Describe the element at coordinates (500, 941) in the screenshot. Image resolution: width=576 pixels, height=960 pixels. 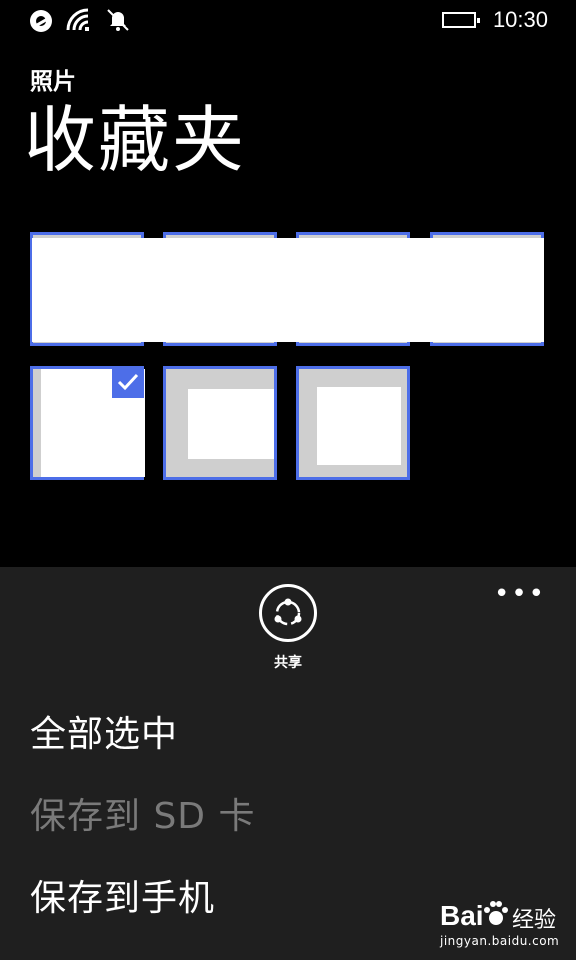
I see `watermark-url: jingyan.baidu.com` at that location.